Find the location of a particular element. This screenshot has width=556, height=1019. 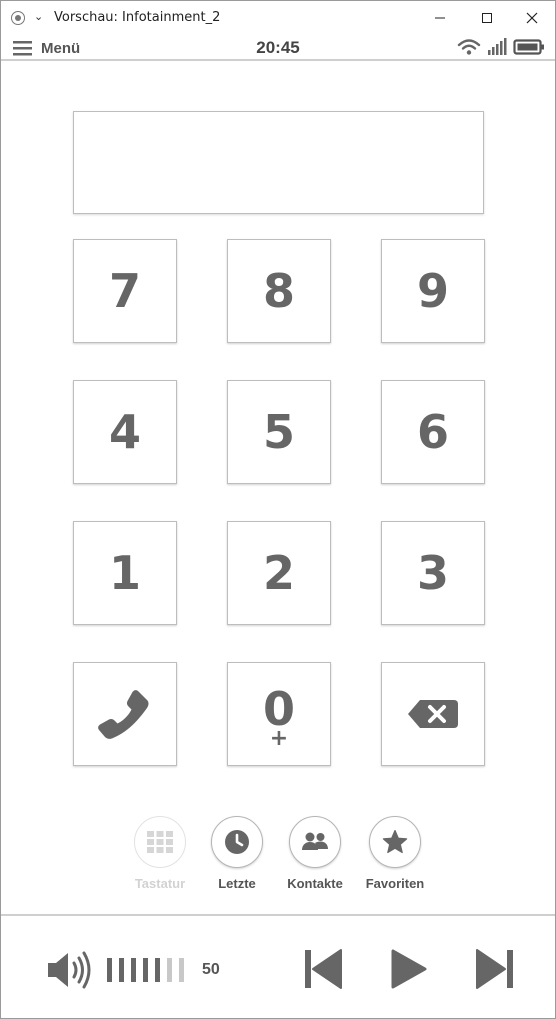

key-label: 3 is located at coordinates (432, 573).